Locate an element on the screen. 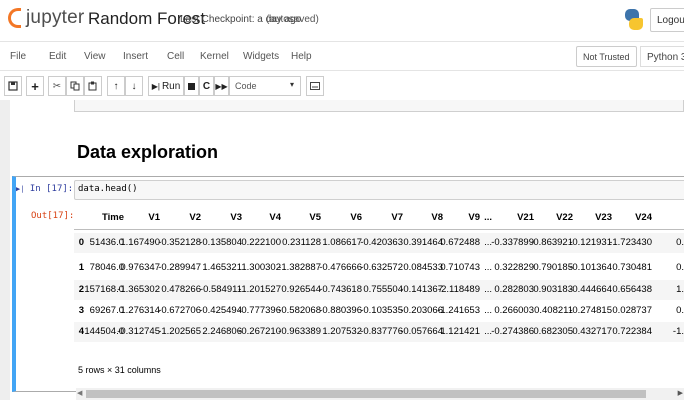  dataframe-shape: 5 rows × 31 columns is located at coordinates (119, 370).